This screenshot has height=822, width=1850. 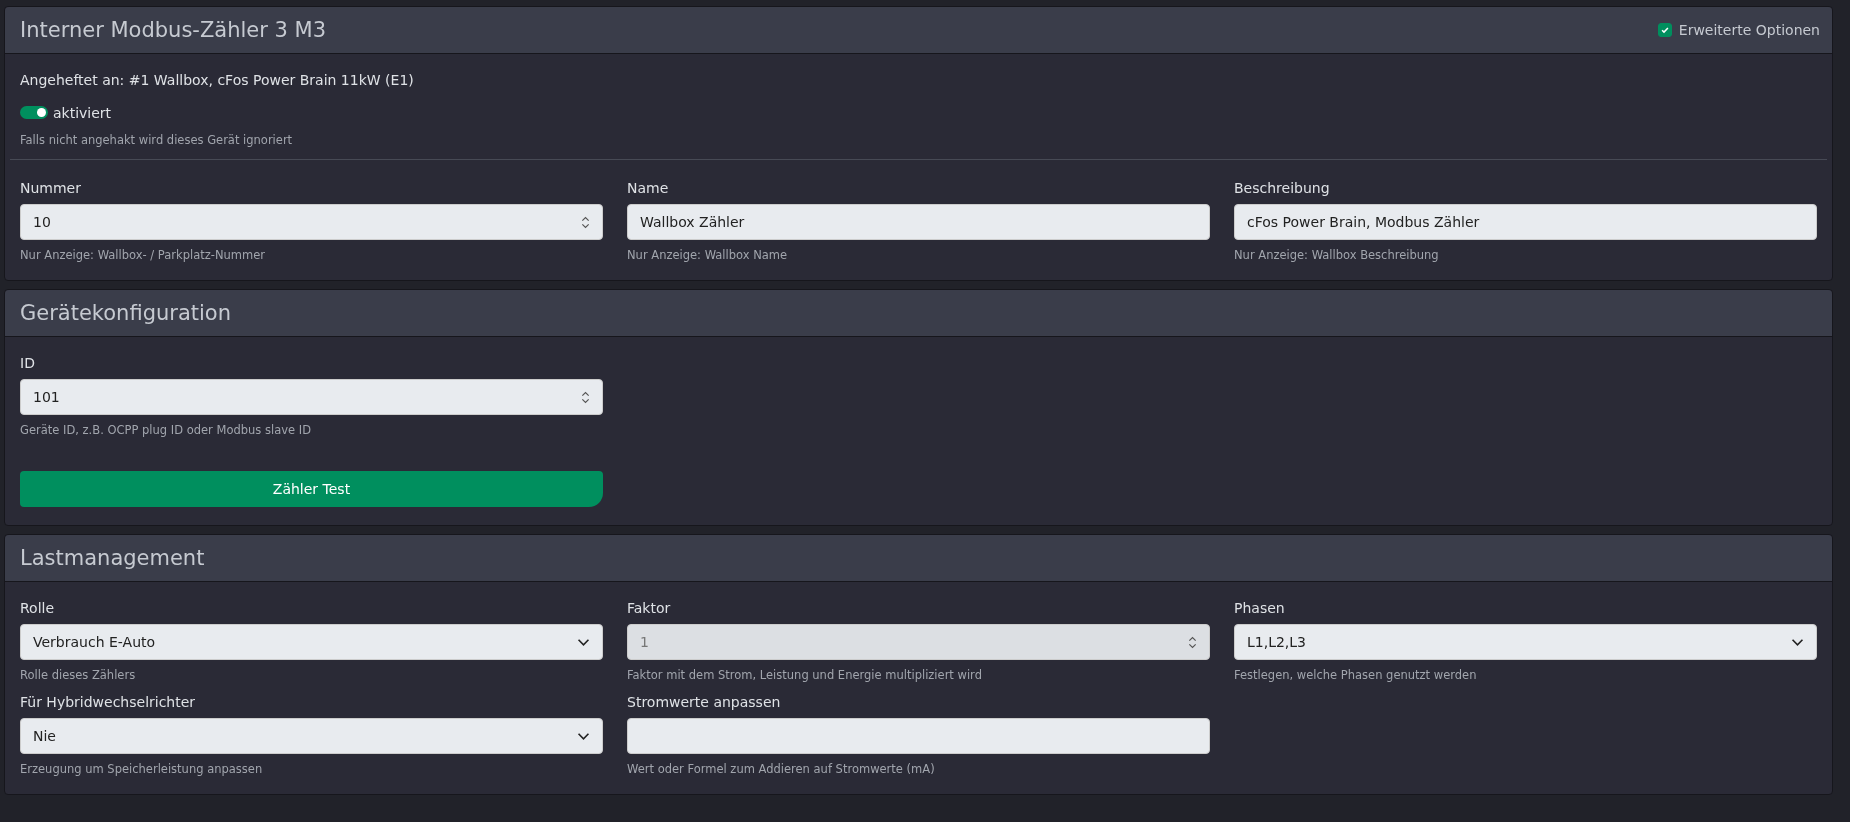 What do you see at coordinates (27, 363) in the screenshot?
I see `field-label: ID` at bounding box center [27, 363].